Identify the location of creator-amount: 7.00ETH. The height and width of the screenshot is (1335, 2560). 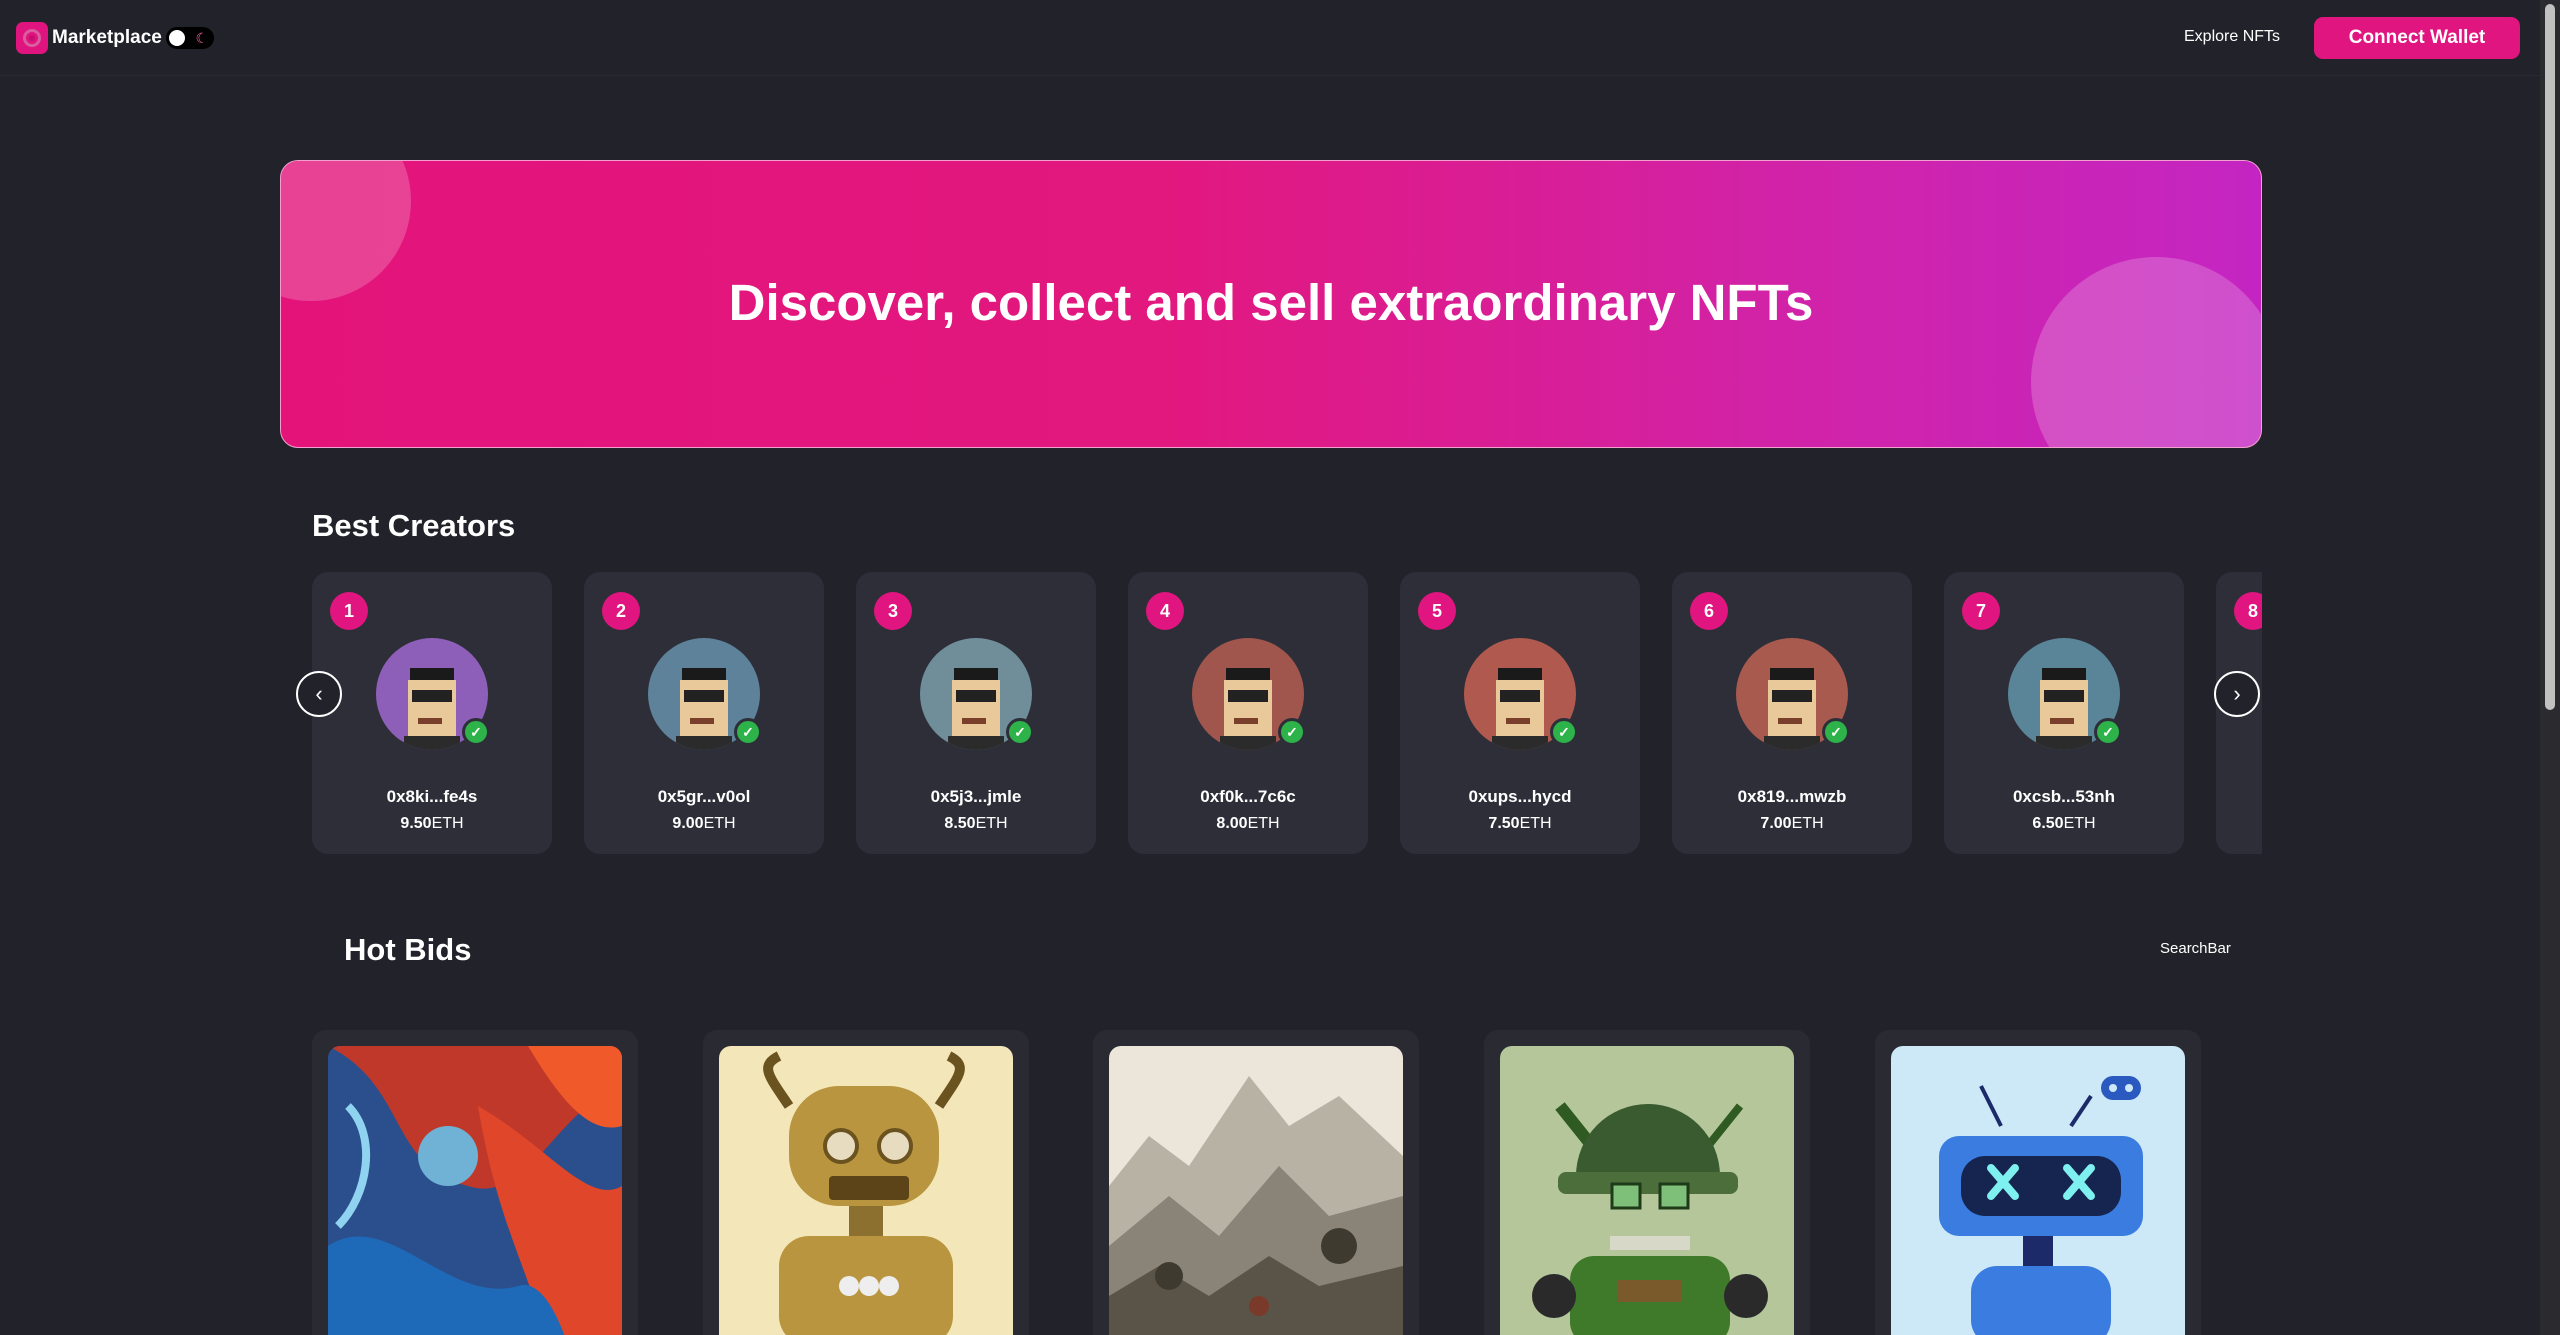
(1792, 824).